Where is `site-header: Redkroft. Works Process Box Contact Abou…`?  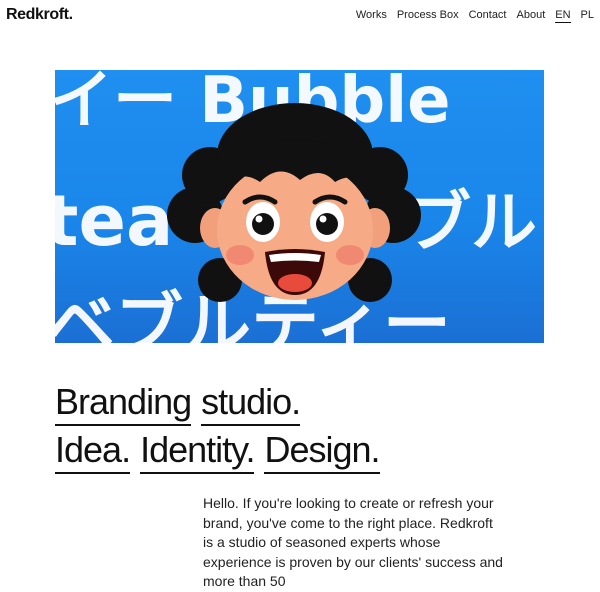 site-header: Redkroft. Works Process Box Contact Abou… is located at coordinates (300, 16).